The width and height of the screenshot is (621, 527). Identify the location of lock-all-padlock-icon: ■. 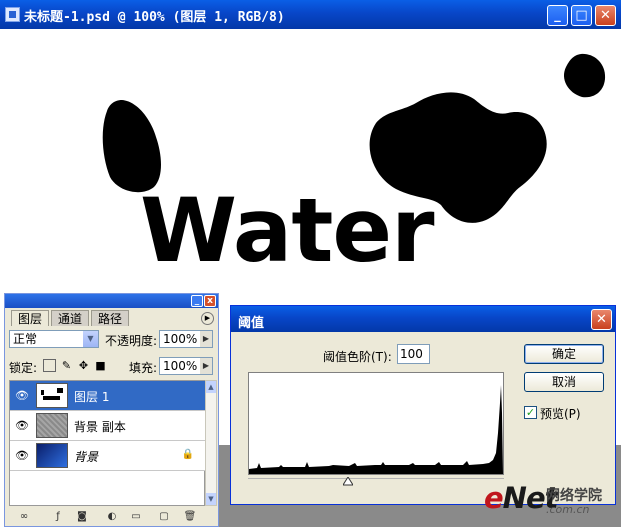
(100, 365).